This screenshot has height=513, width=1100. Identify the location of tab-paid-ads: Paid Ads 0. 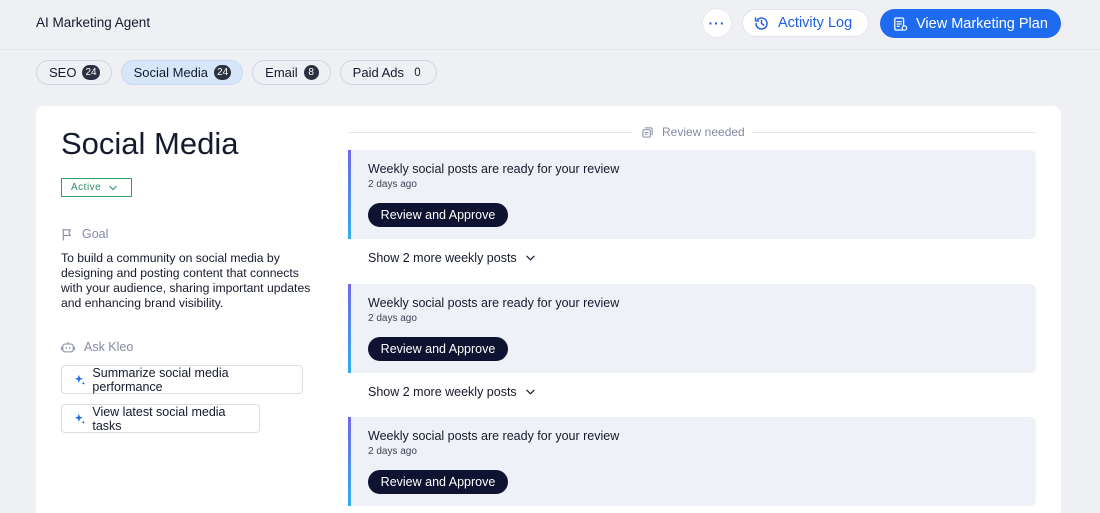
(388, 72).